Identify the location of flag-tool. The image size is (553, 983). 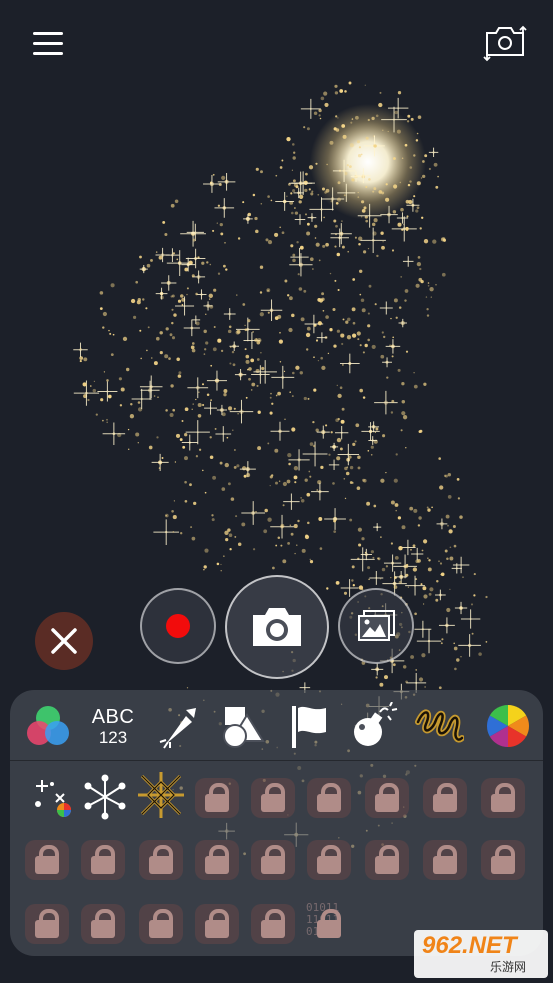
(308, 726).